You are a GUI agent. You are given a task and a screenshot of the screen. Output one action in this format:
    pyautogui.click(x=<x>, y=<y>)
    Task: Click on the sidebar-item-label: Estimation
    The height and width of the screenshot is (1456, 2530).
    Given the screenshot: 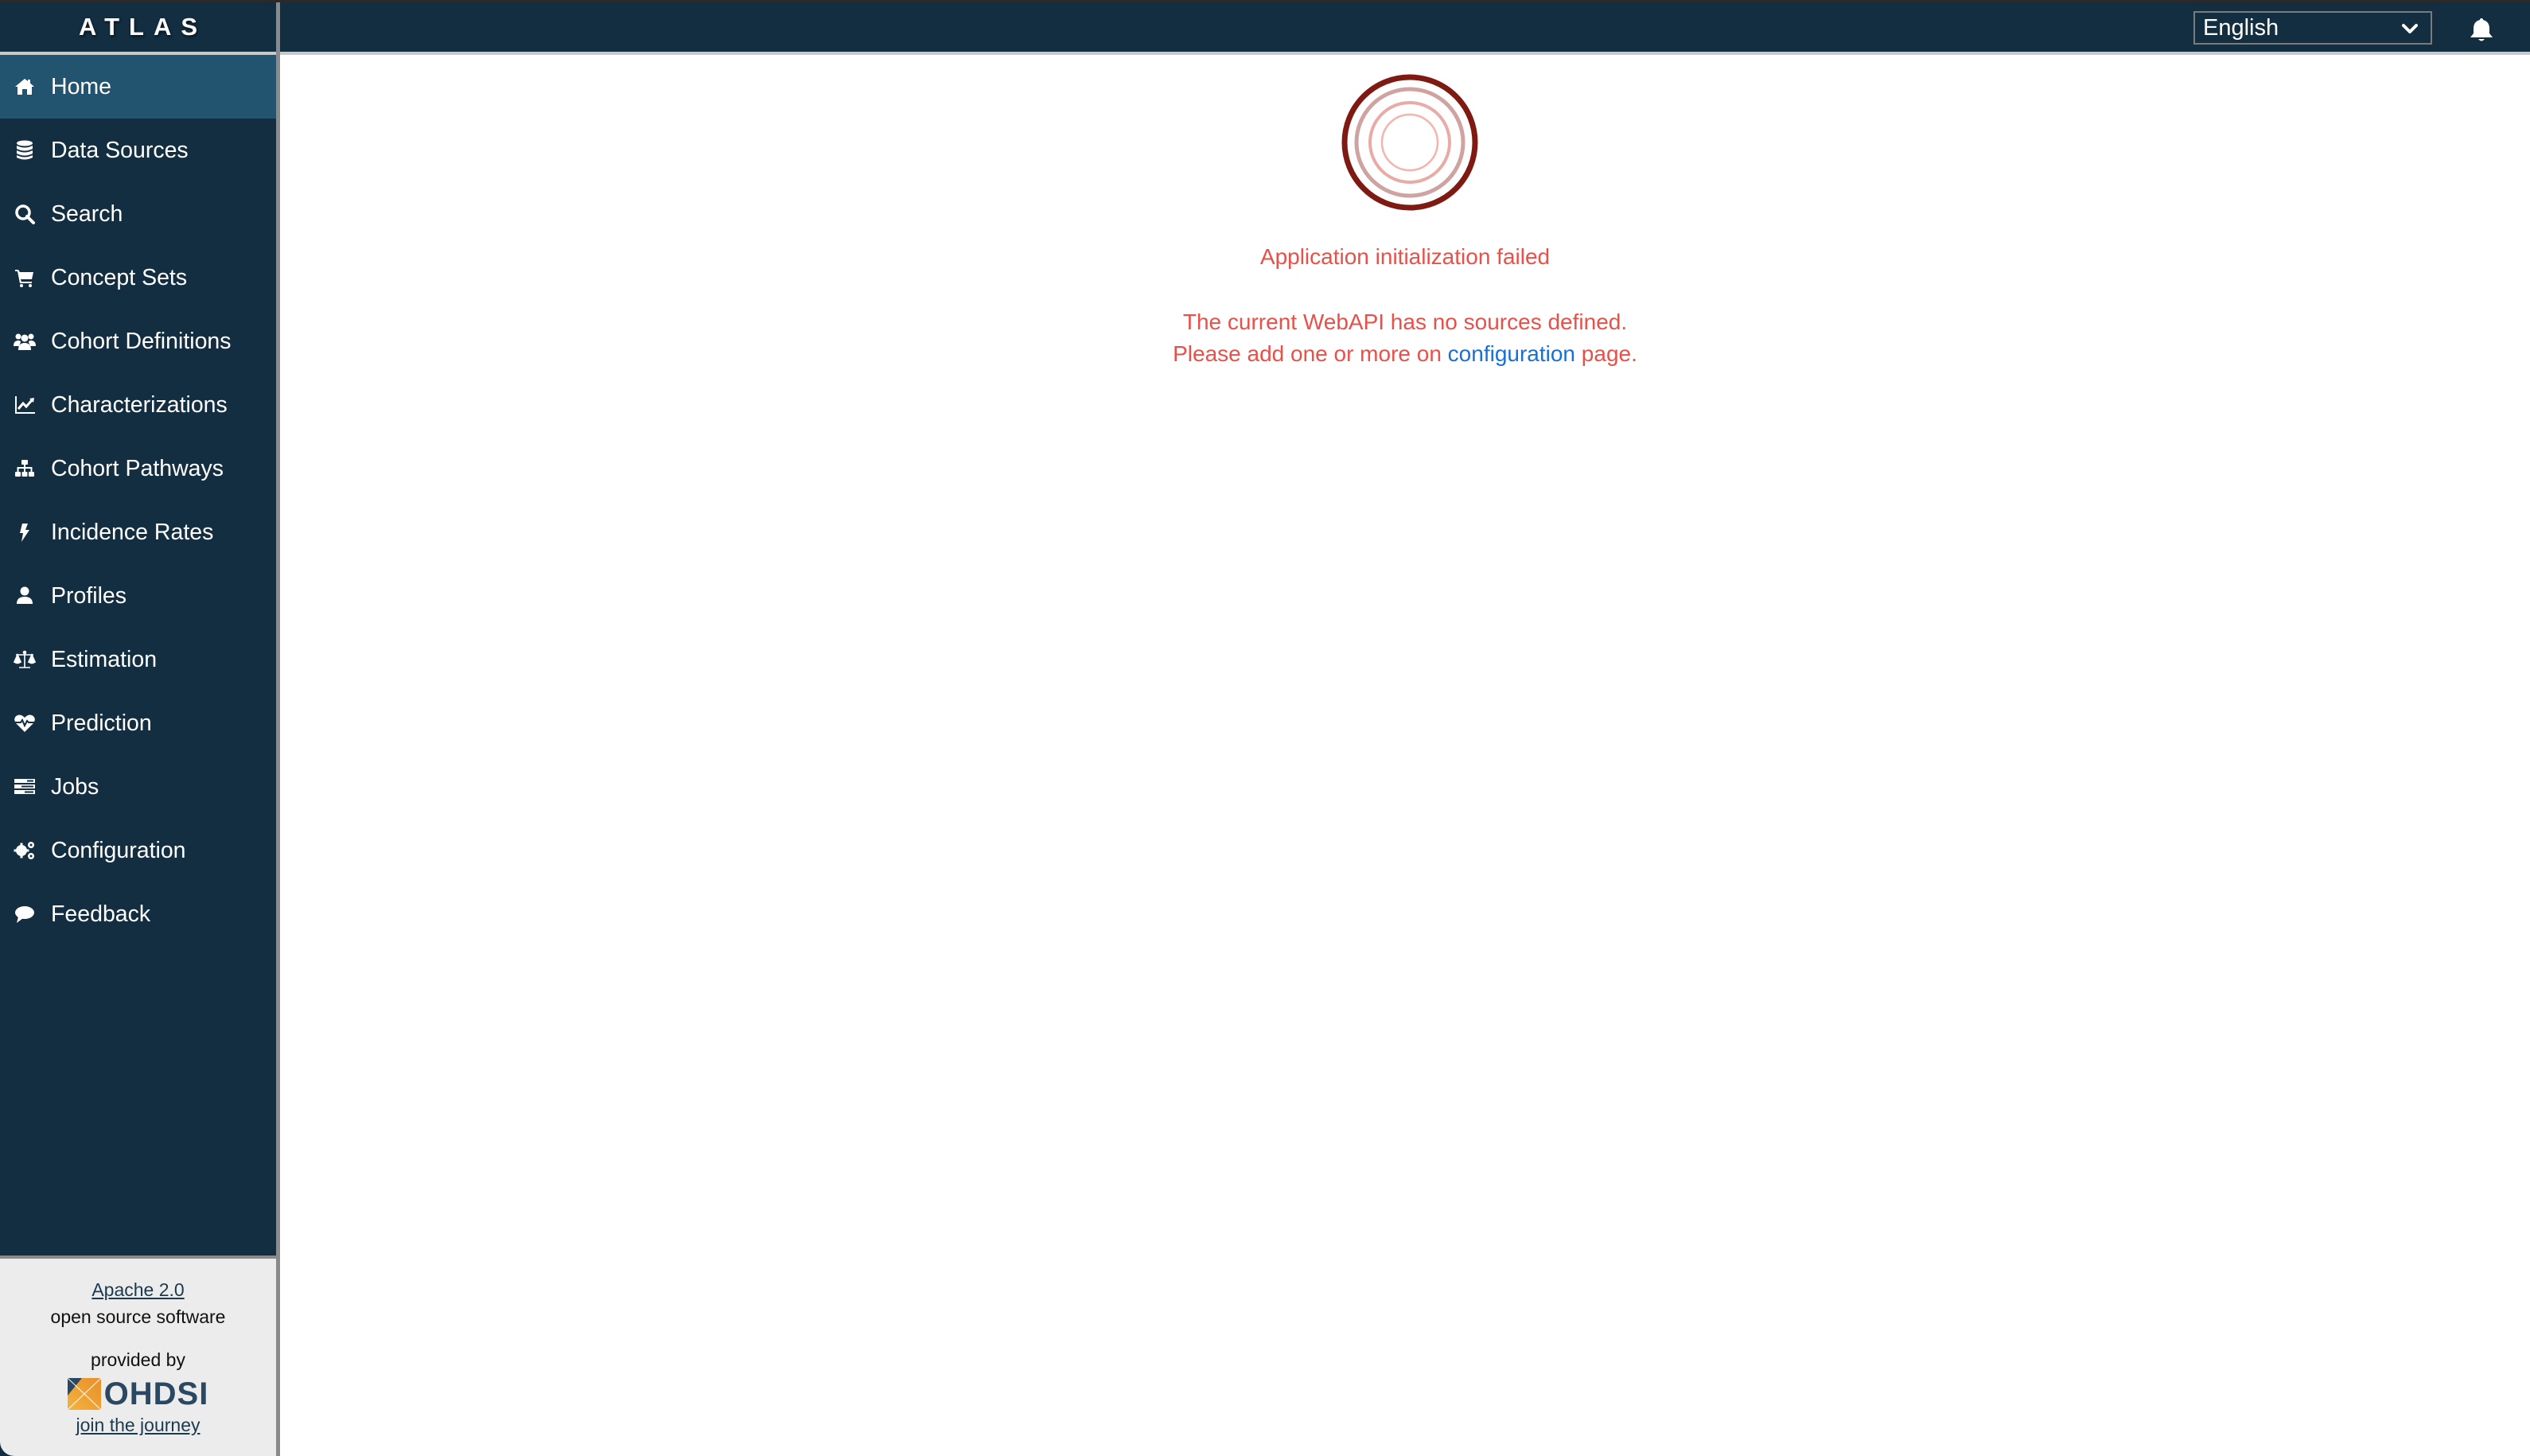 What is the action you would take?
    pyautogui.click(x=105, y=659)
    